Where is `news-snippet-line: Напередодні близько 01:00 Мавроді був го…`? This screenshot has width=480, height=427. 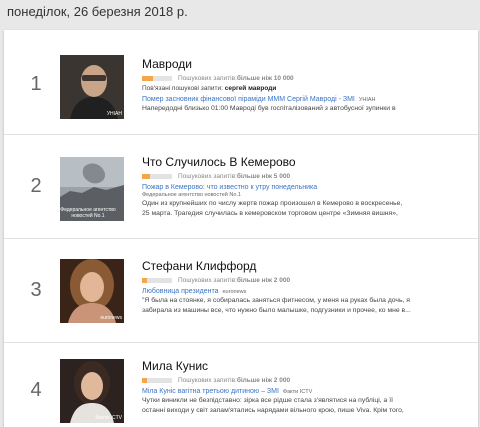 news-snippet-line: Напередодні близько 01:00 Мавроді був го… is located at coordinates (269, 108).